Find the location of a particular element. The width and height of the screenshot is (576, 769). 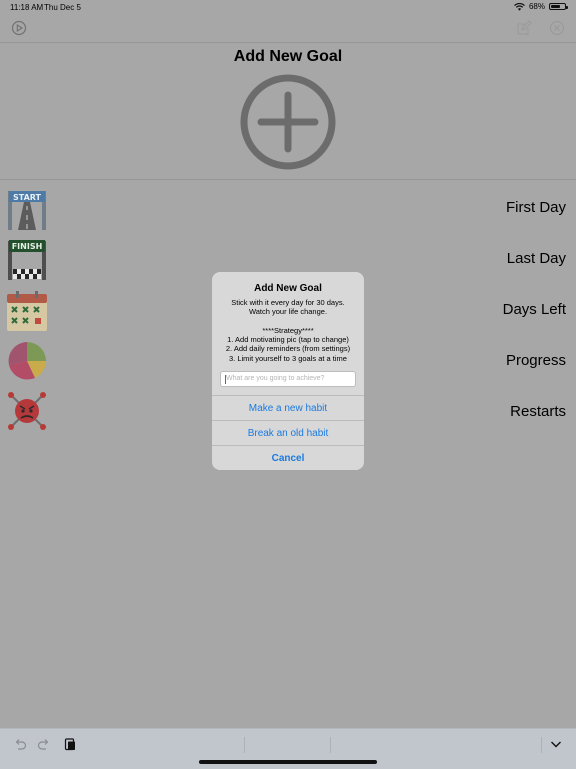

row-label-progress: Progress is located at coordinates (535, 360).